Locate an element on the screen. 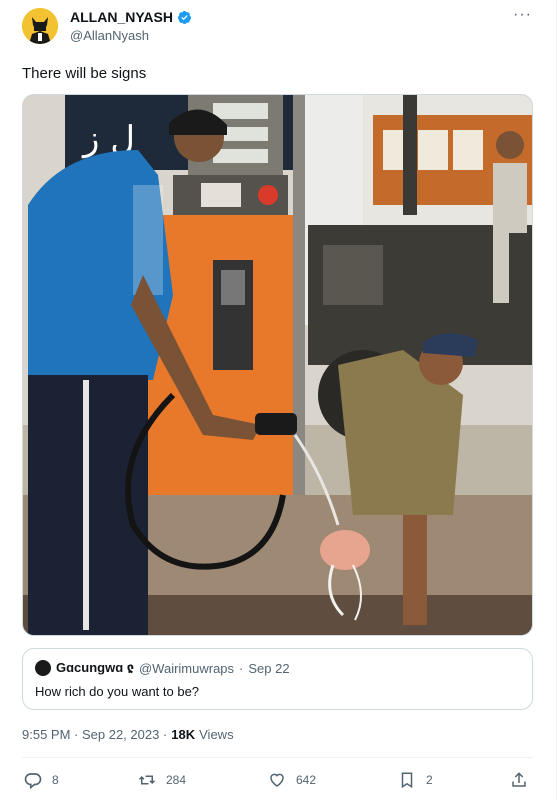 Image resolution: width=557 pixels, height=800 pixels. bookmark-icon is located at coordinates (407, 780).